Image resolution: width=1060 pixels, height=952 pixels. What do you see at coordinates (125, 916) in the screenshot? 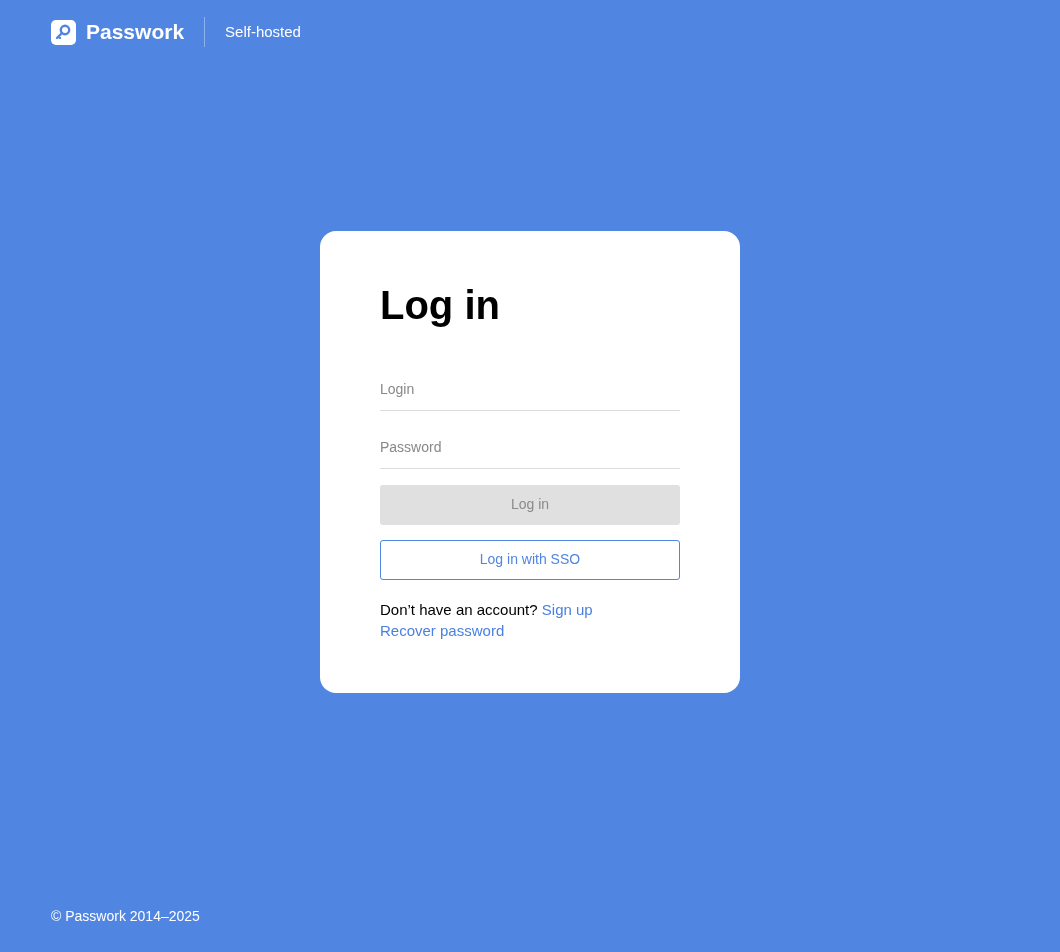
I see `copyright-text: © Passwork 2014–2025` at bounding box center [125, 916].